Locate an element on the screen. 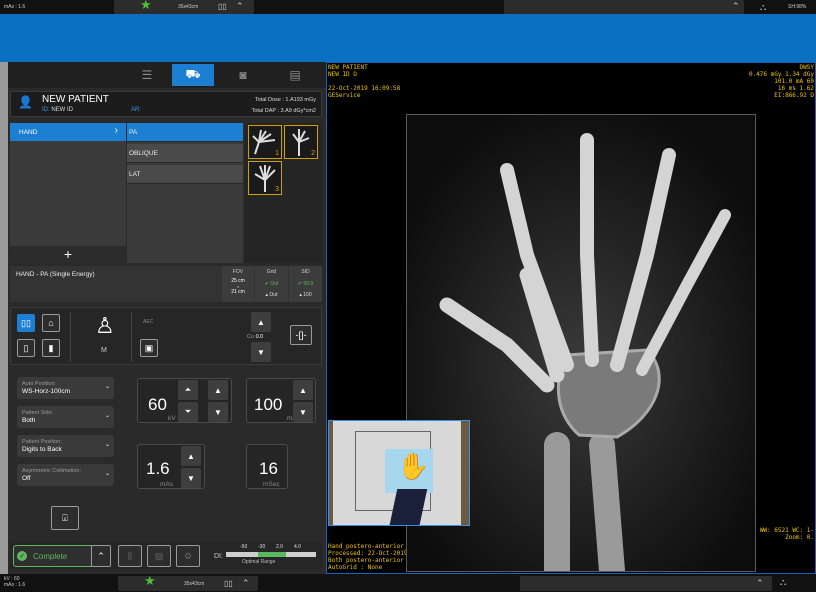 The image size is (816, 592). ma-up-button: ▲ is located at coordinates (303, 390).